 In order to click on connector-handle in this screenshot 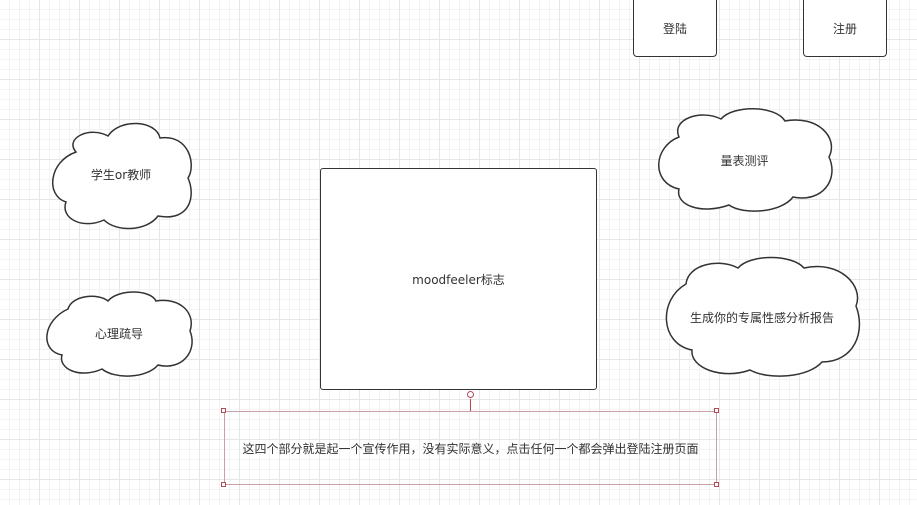, I will do `click(470, 394)`.